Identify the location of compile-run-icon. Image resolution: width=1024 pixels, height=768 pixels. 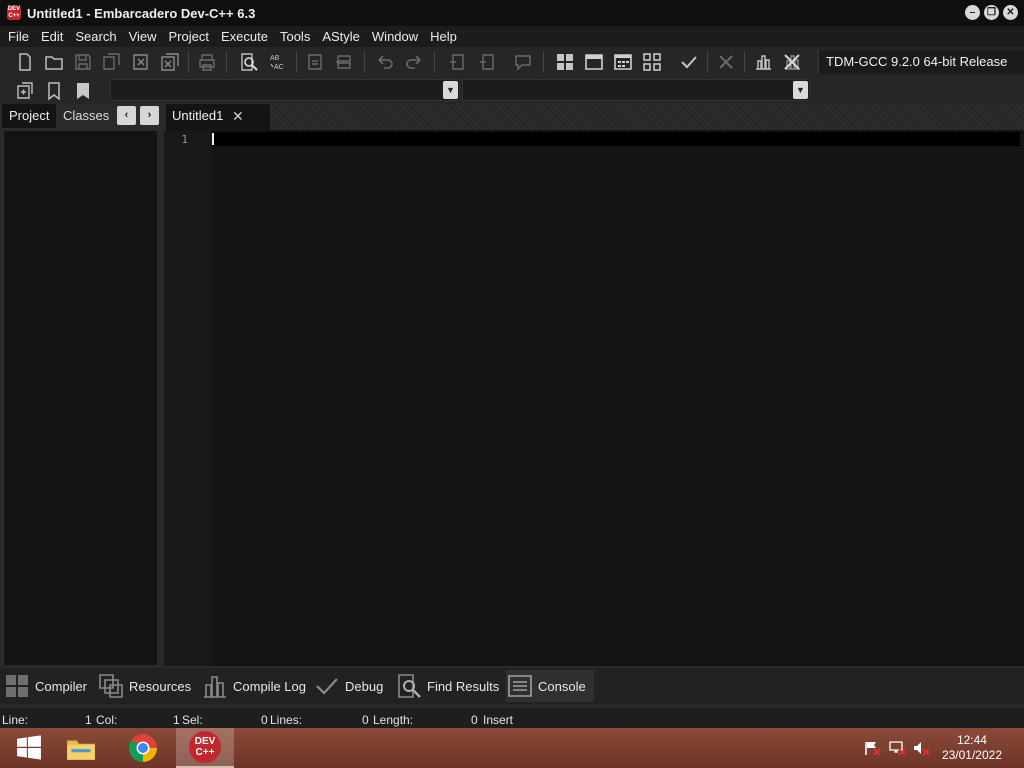
(623, 62).